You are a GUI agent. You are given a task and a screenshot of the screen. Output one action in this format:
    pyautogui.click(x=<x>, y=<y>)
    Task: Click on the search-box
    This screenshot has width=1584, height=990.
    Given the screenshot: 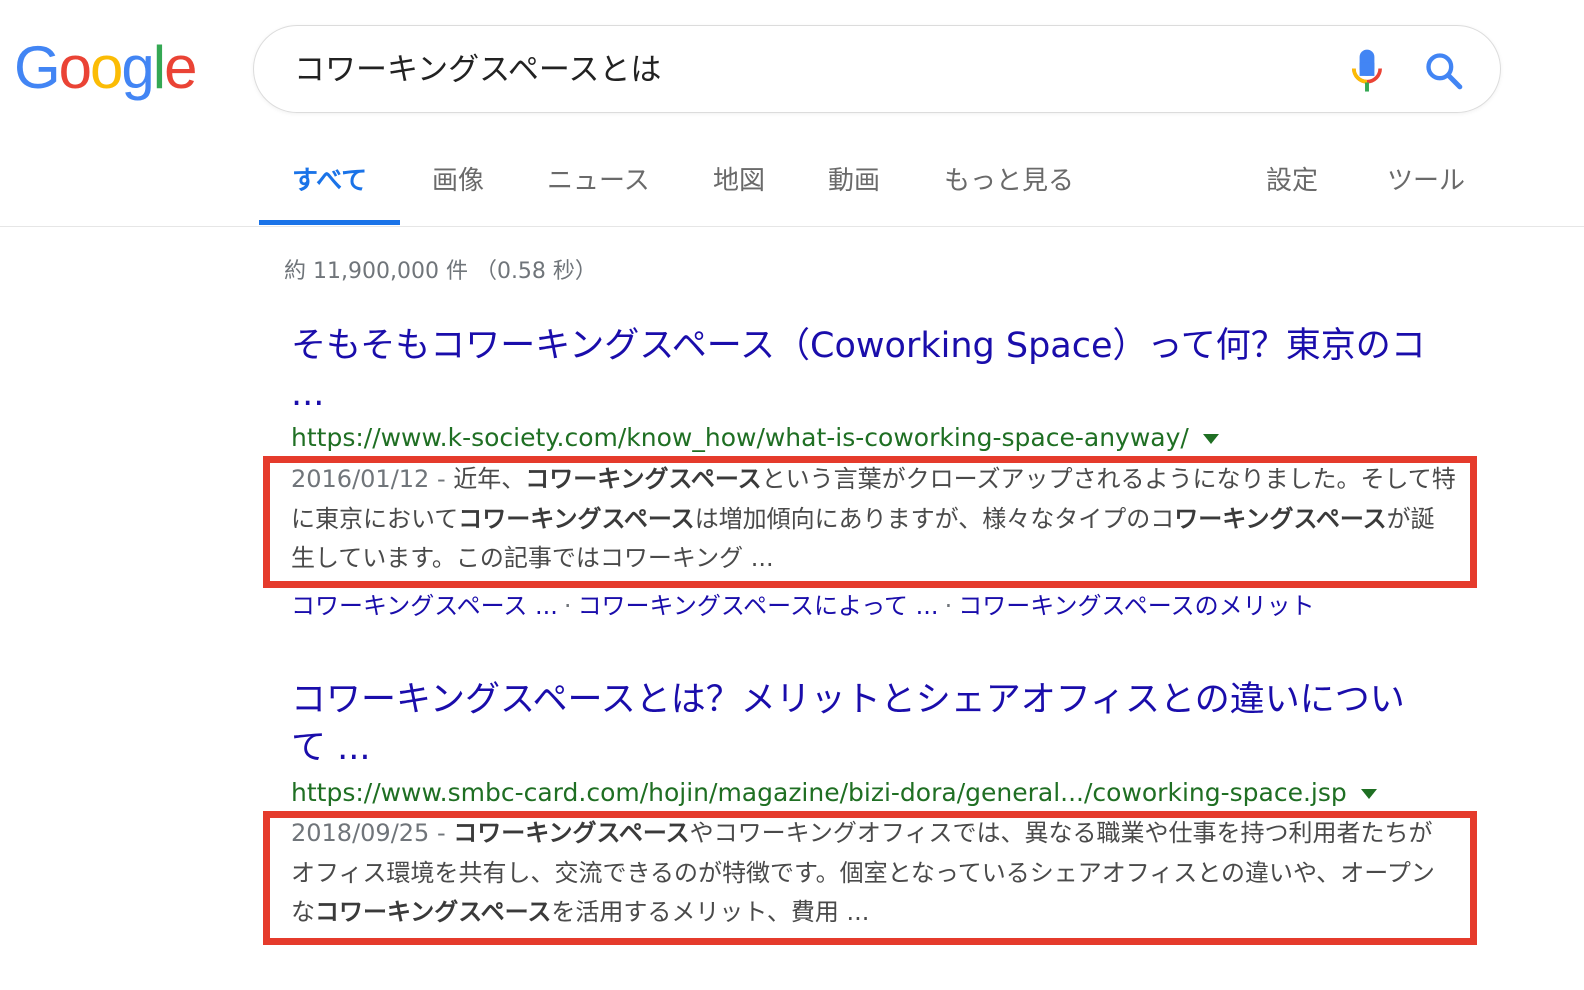 What is the action you would take?
    pyautogui.click(x=877, y=69)
    